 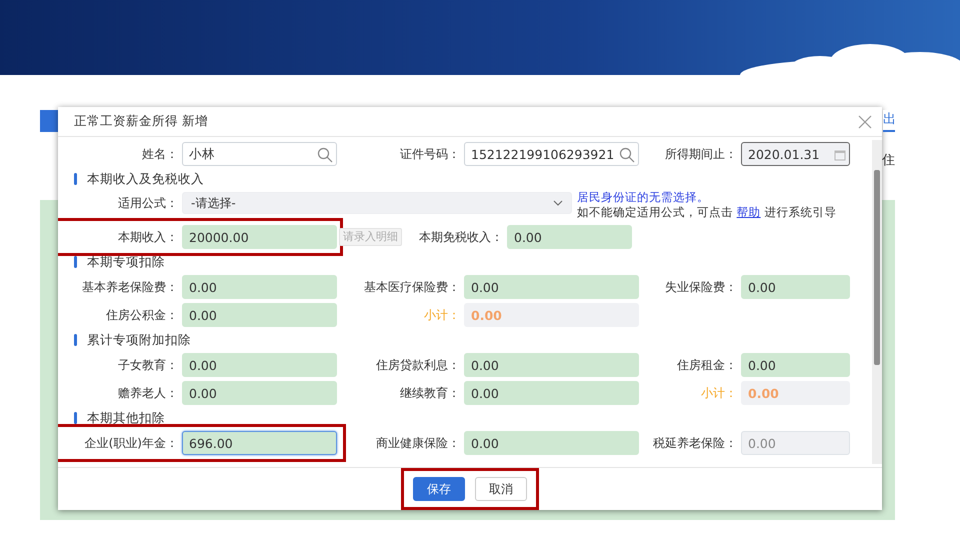 I want to click on field-label: 住房公积金：, so click(x=142, y=315).